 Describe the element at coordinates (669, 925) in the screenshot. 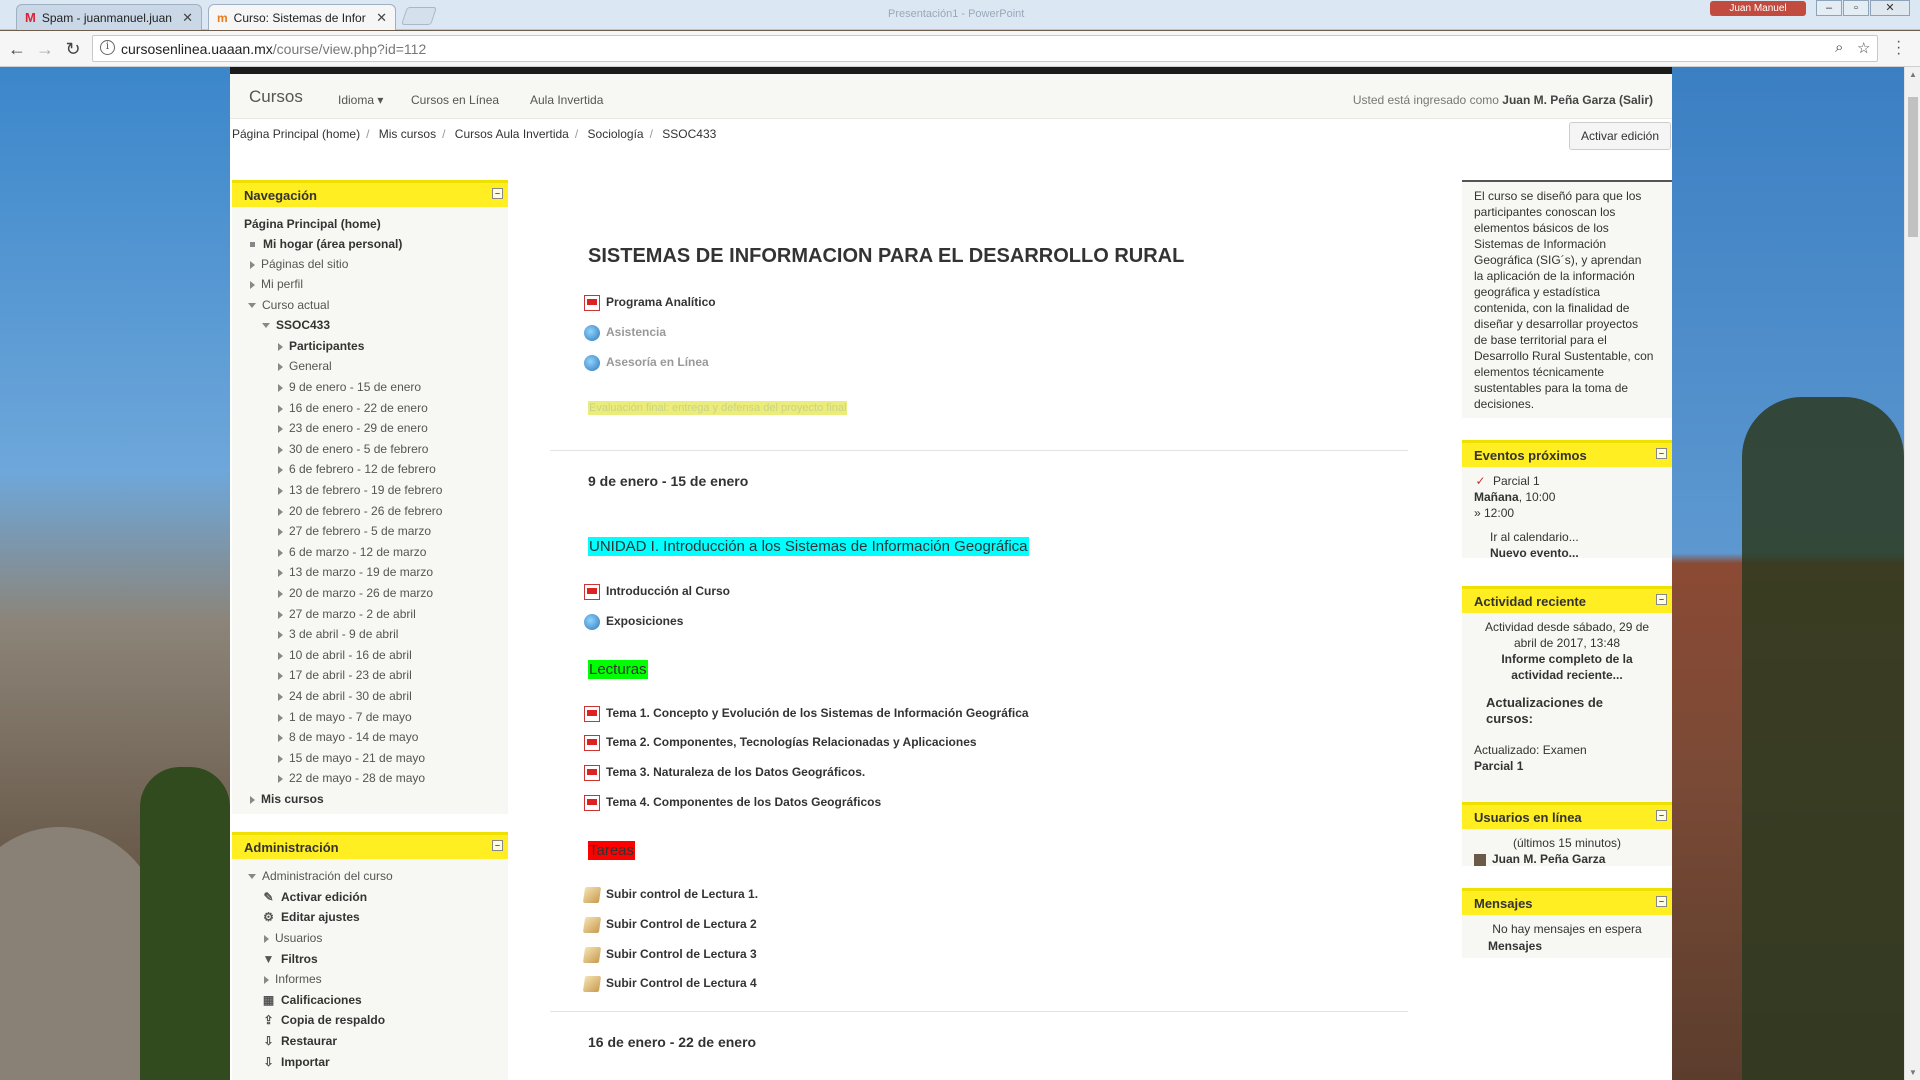

I see `task-item: Subir Control de Lectura 2` at that location.